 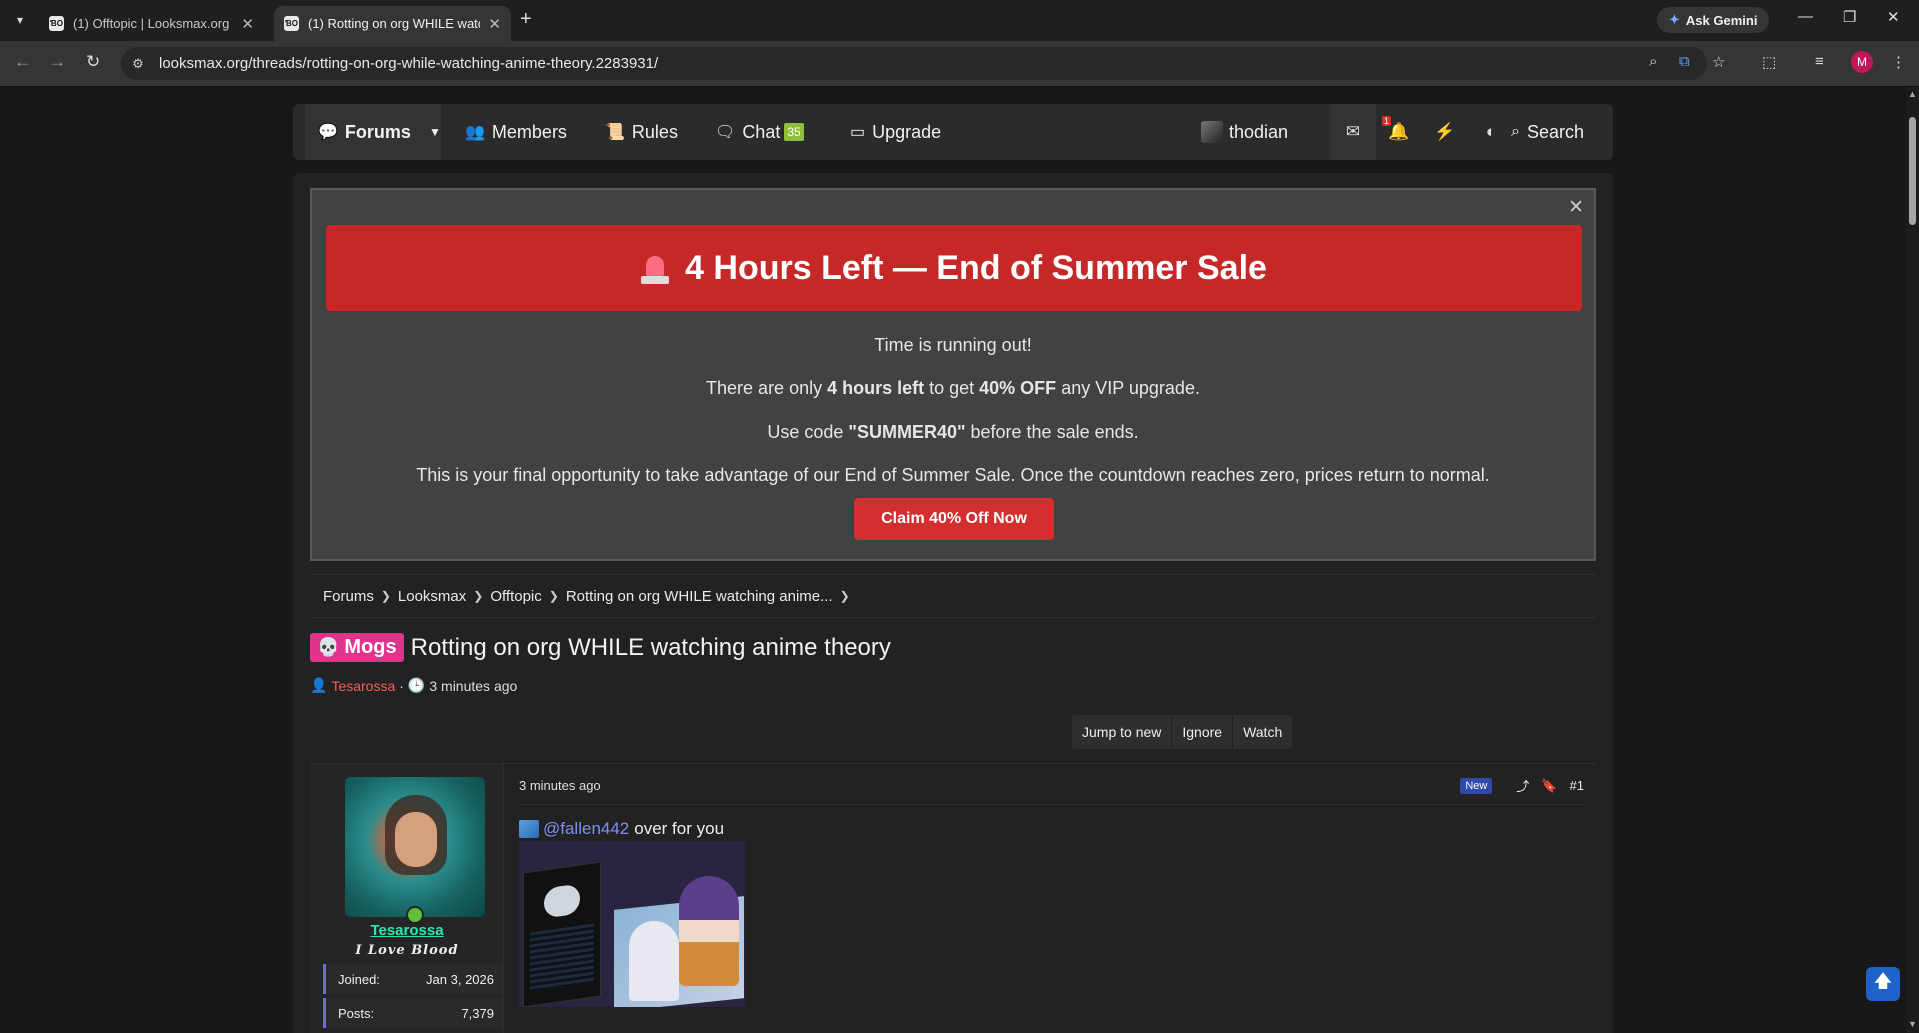 I want to click on bookmark-icon: 🔖, so click(x=1549, y=786).